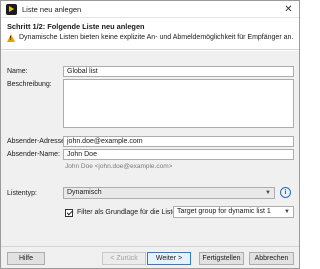 This screenshot has height=269, width=320. Describe the element at coordinates (33, 154) in the screenshot. I see `sender-name-label: Absender-Name:` at that location.